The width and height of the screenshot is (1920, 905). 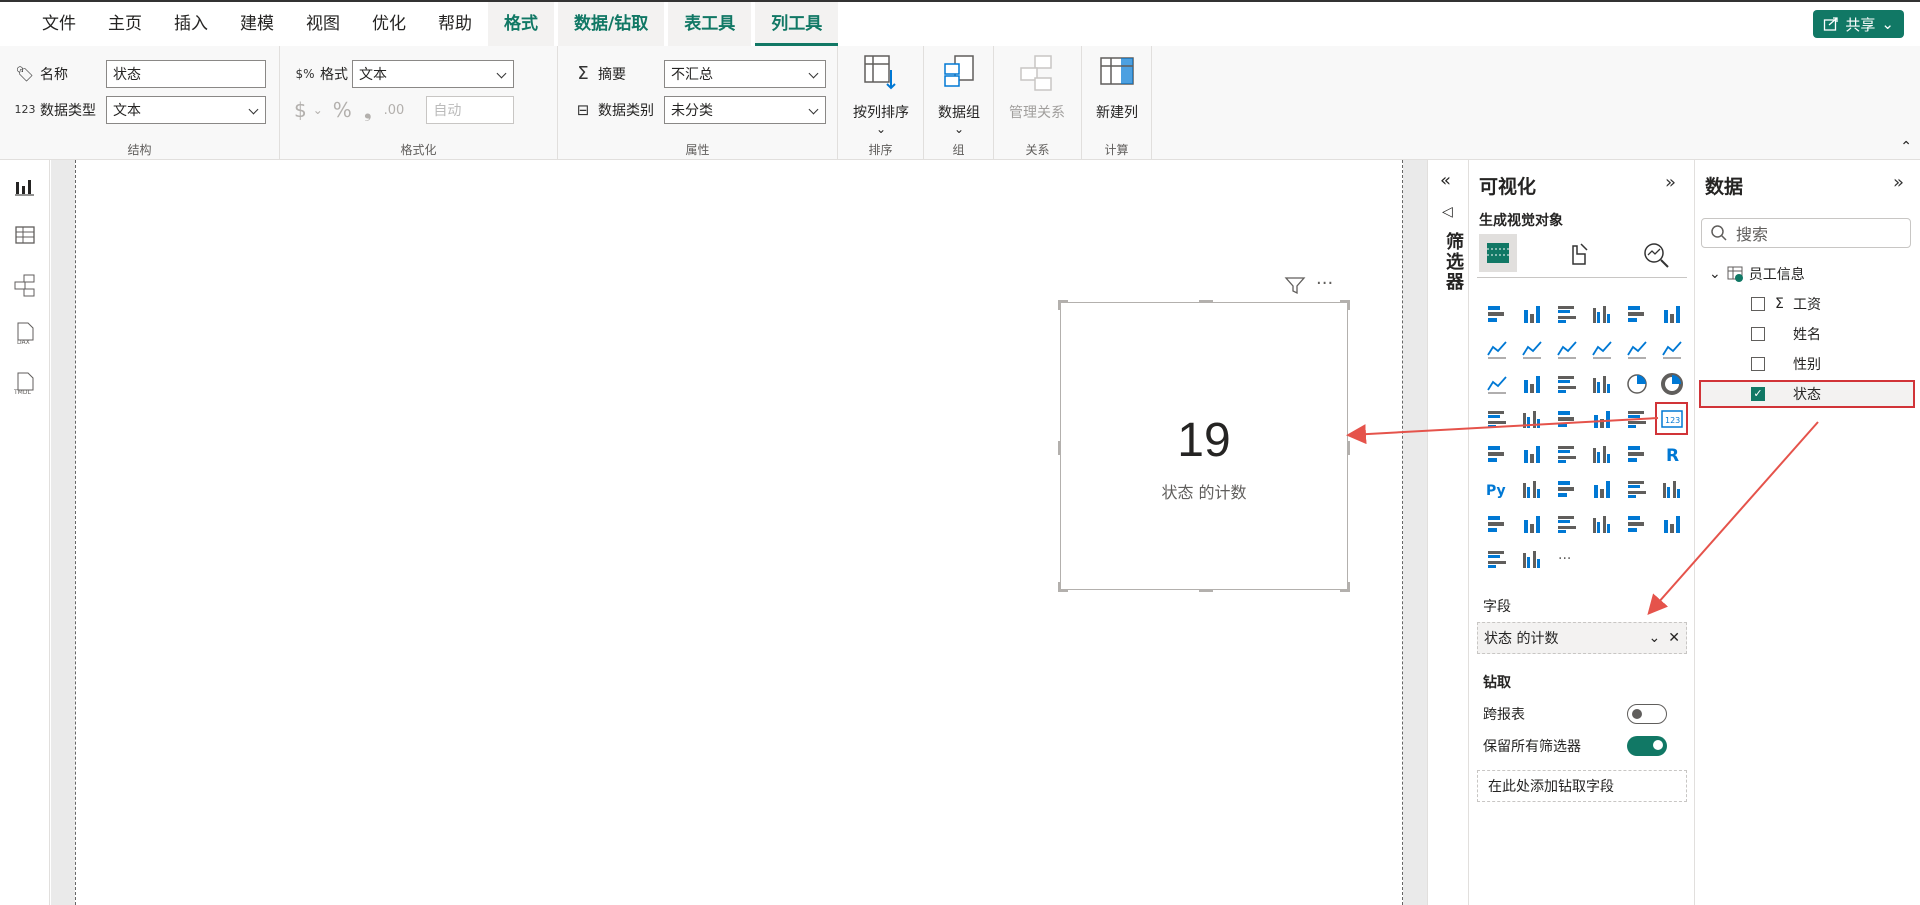 I want to click on stacked-bar-chart-icon, so click(x=1496, y=313).